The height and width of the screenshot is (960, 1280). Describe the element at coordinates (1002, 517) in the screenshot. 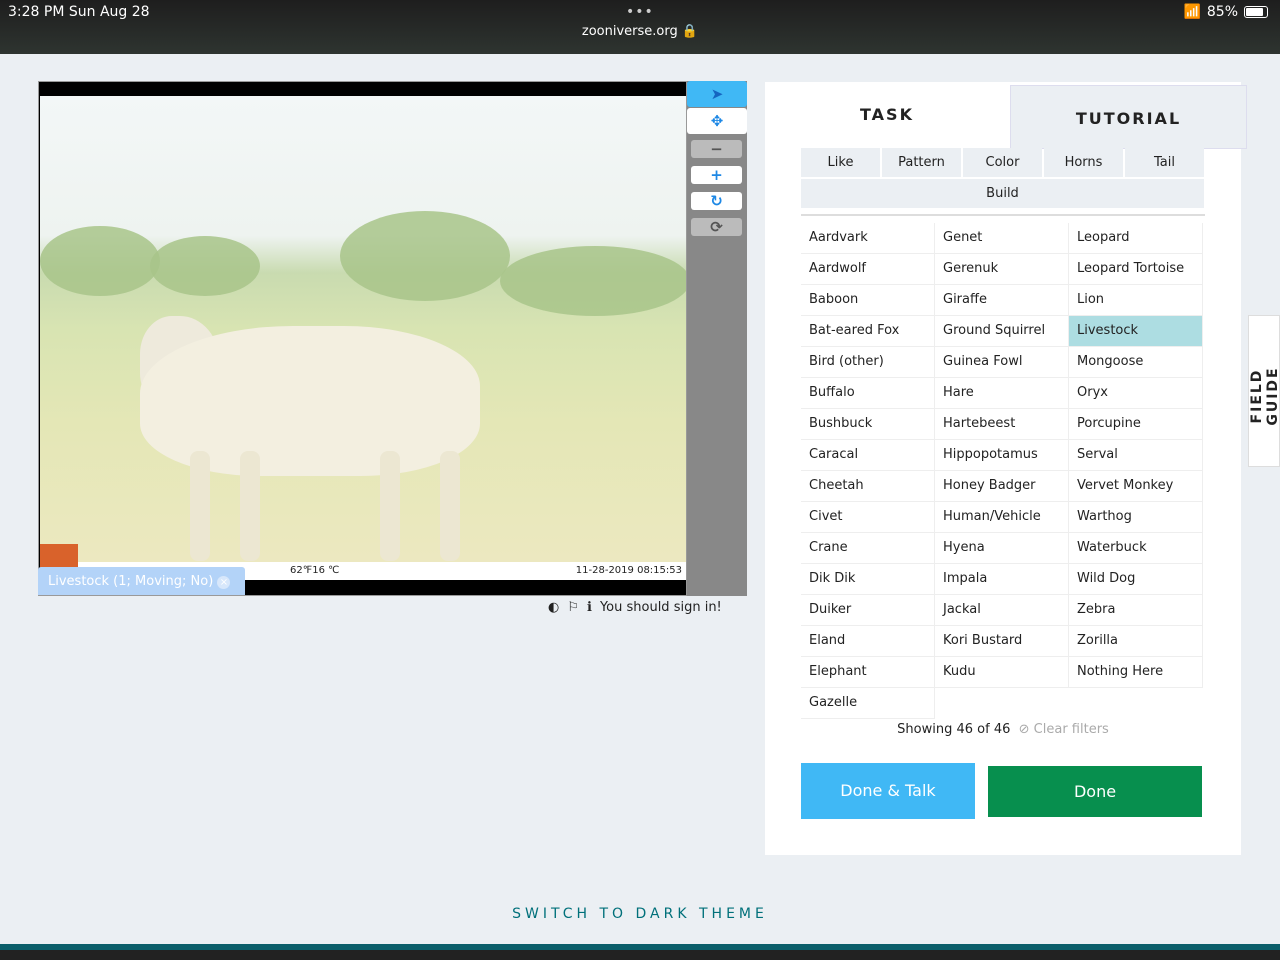

I see `species-option: Human/Vehicle` at that location.